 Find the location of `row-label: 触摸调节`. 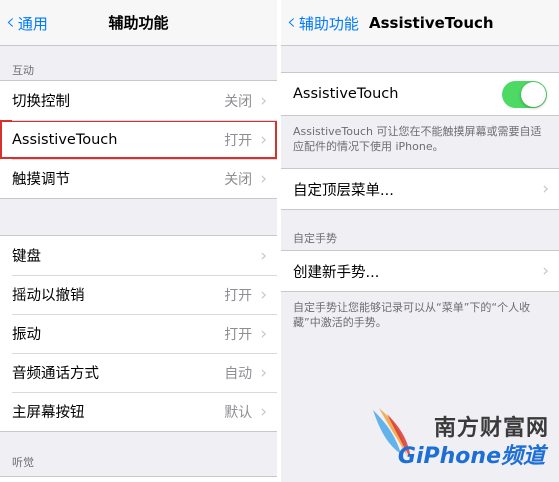

row-label: 触摸调节 is located at coordinates (41, 180).